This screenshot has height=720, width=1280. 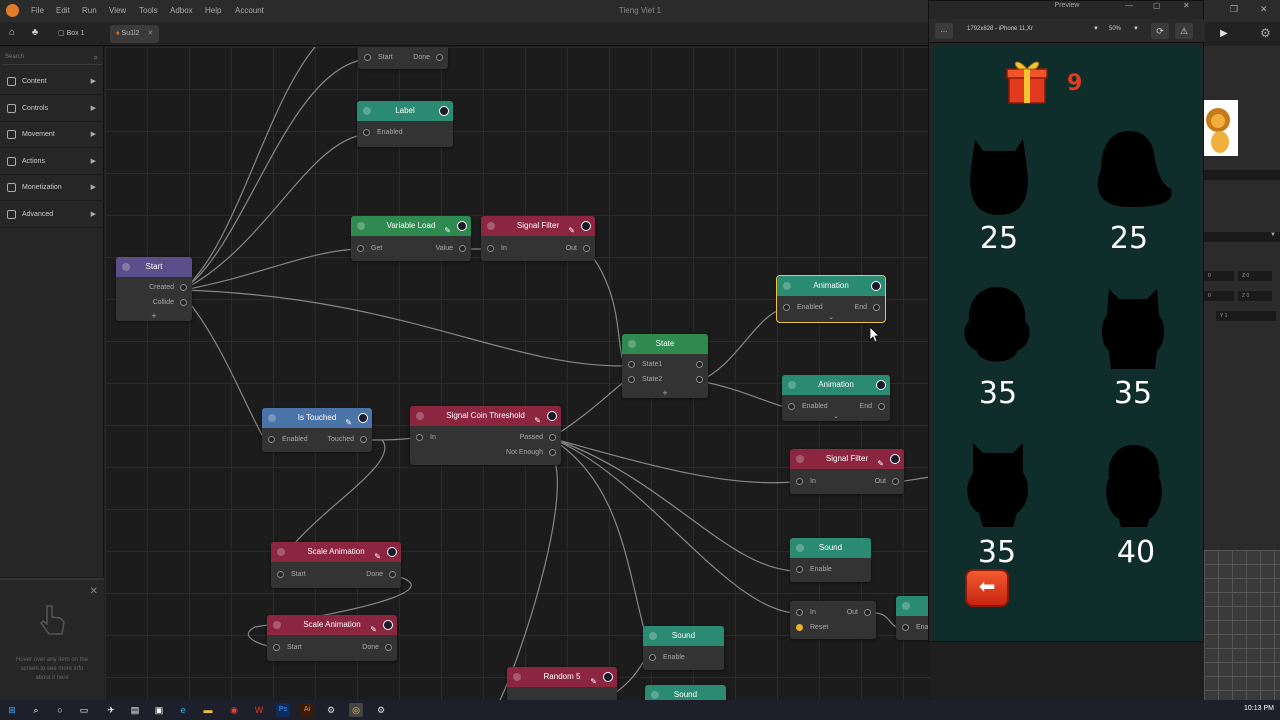 I want to click on menu-file: File, so click(x=37, y=10).